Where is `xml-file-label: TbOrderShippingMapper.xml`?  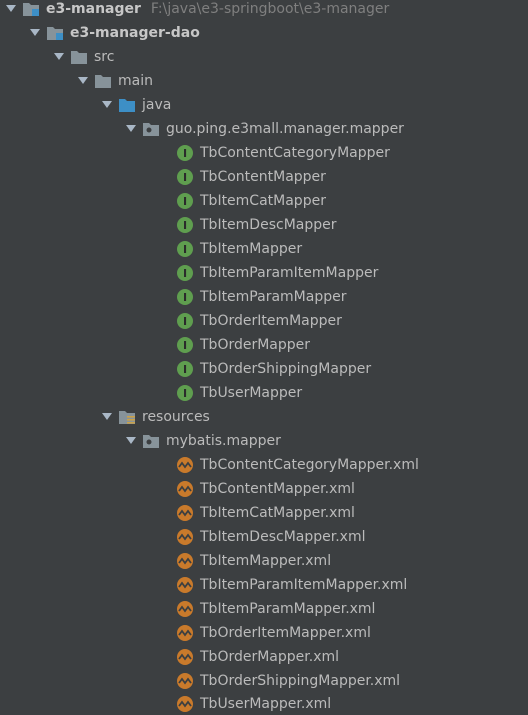
xml-file-label: TbOrderShippingMapper.xml is located at coordinates (300, 681).